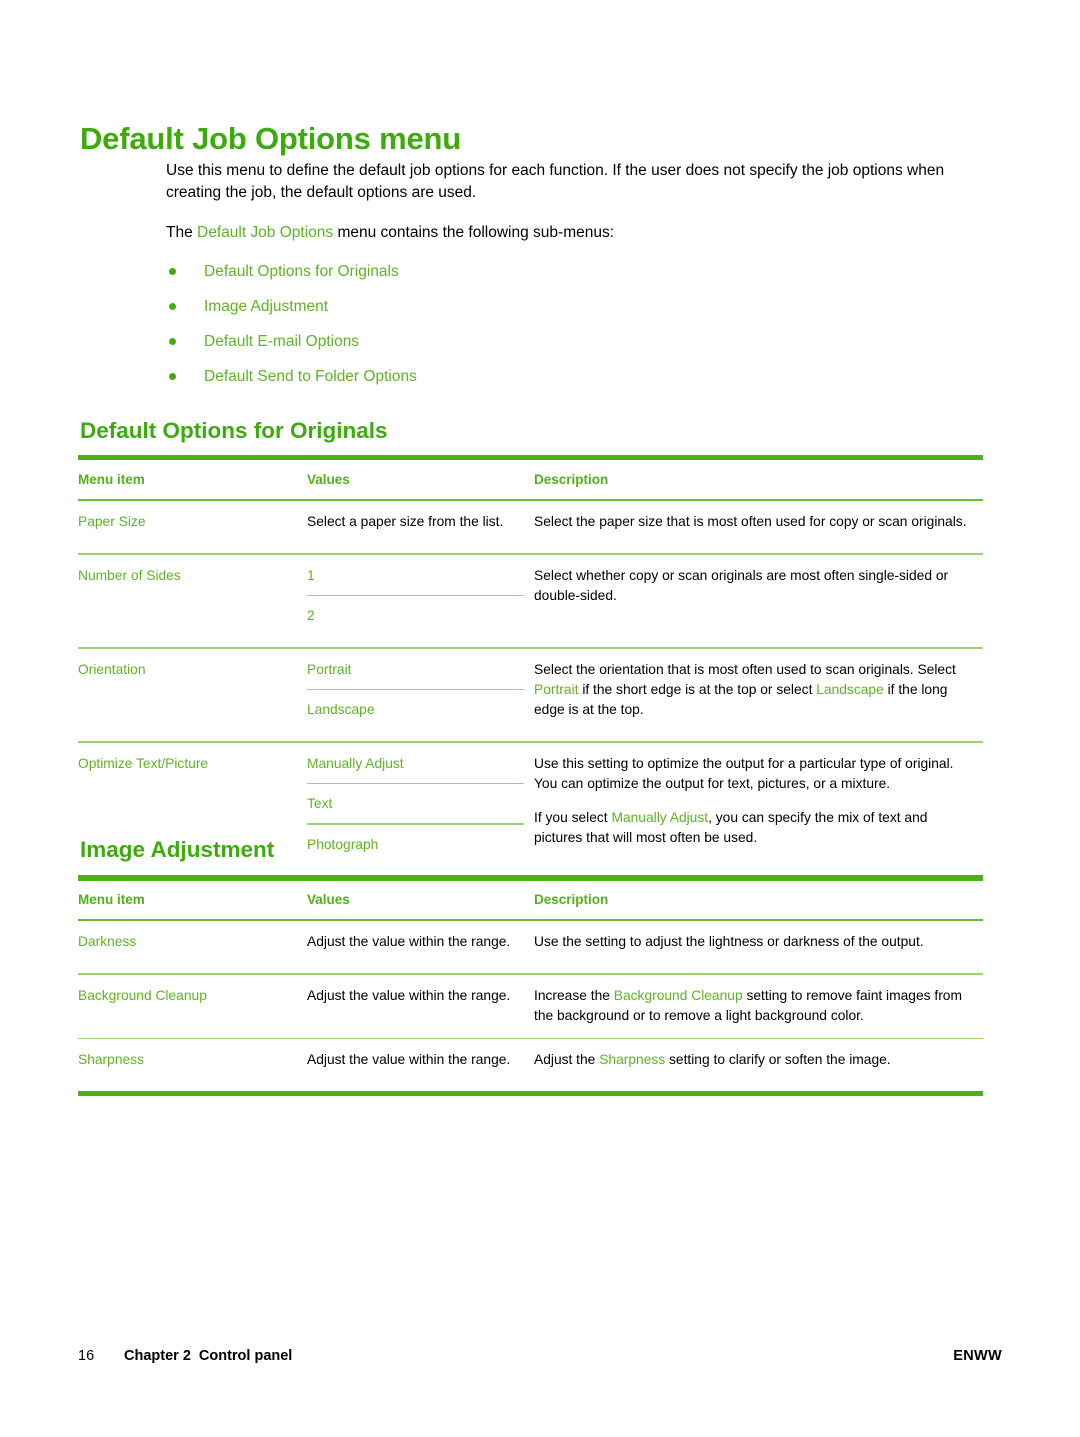 The height and width of the screenshot is (1437, 1080). I want to click on cell-menu-item: Darkness, so click(107, 941).